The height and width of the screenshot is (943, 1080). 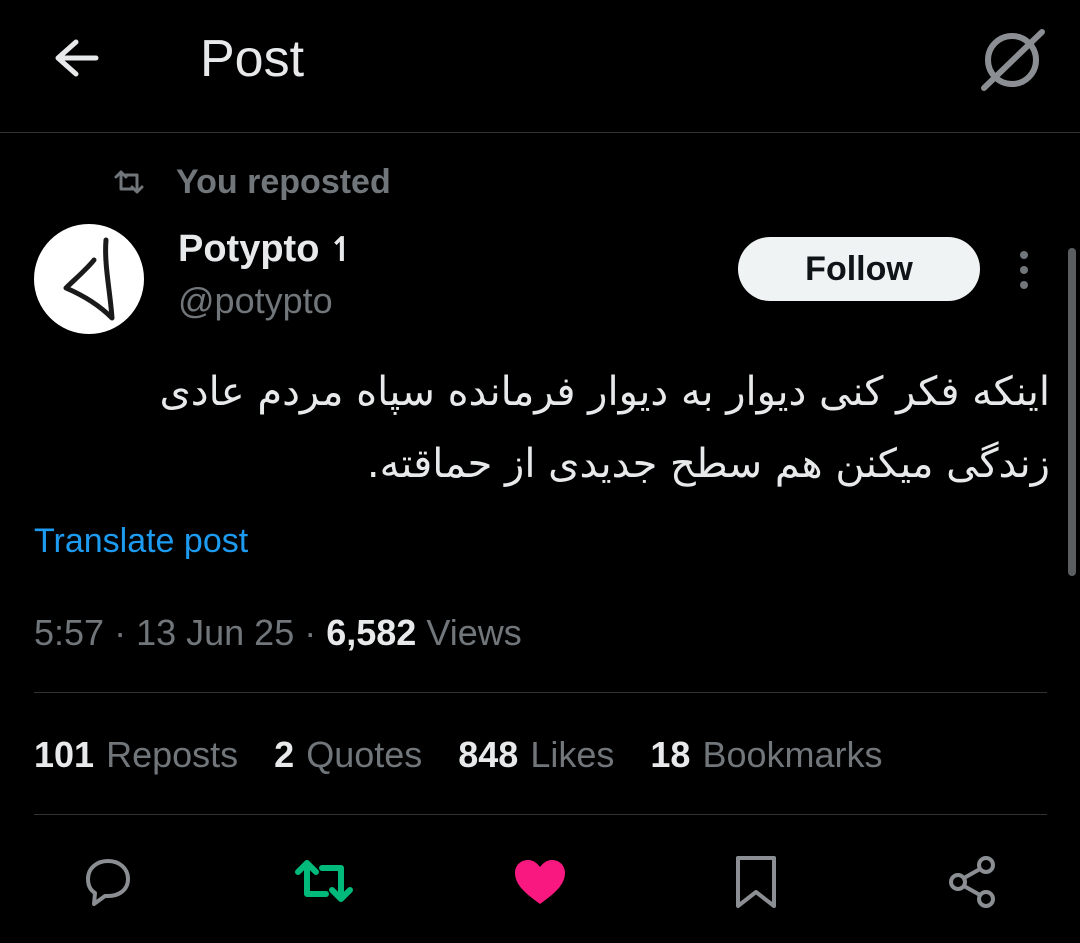 I want to click on reply-icon, so click(x=108, y=882).